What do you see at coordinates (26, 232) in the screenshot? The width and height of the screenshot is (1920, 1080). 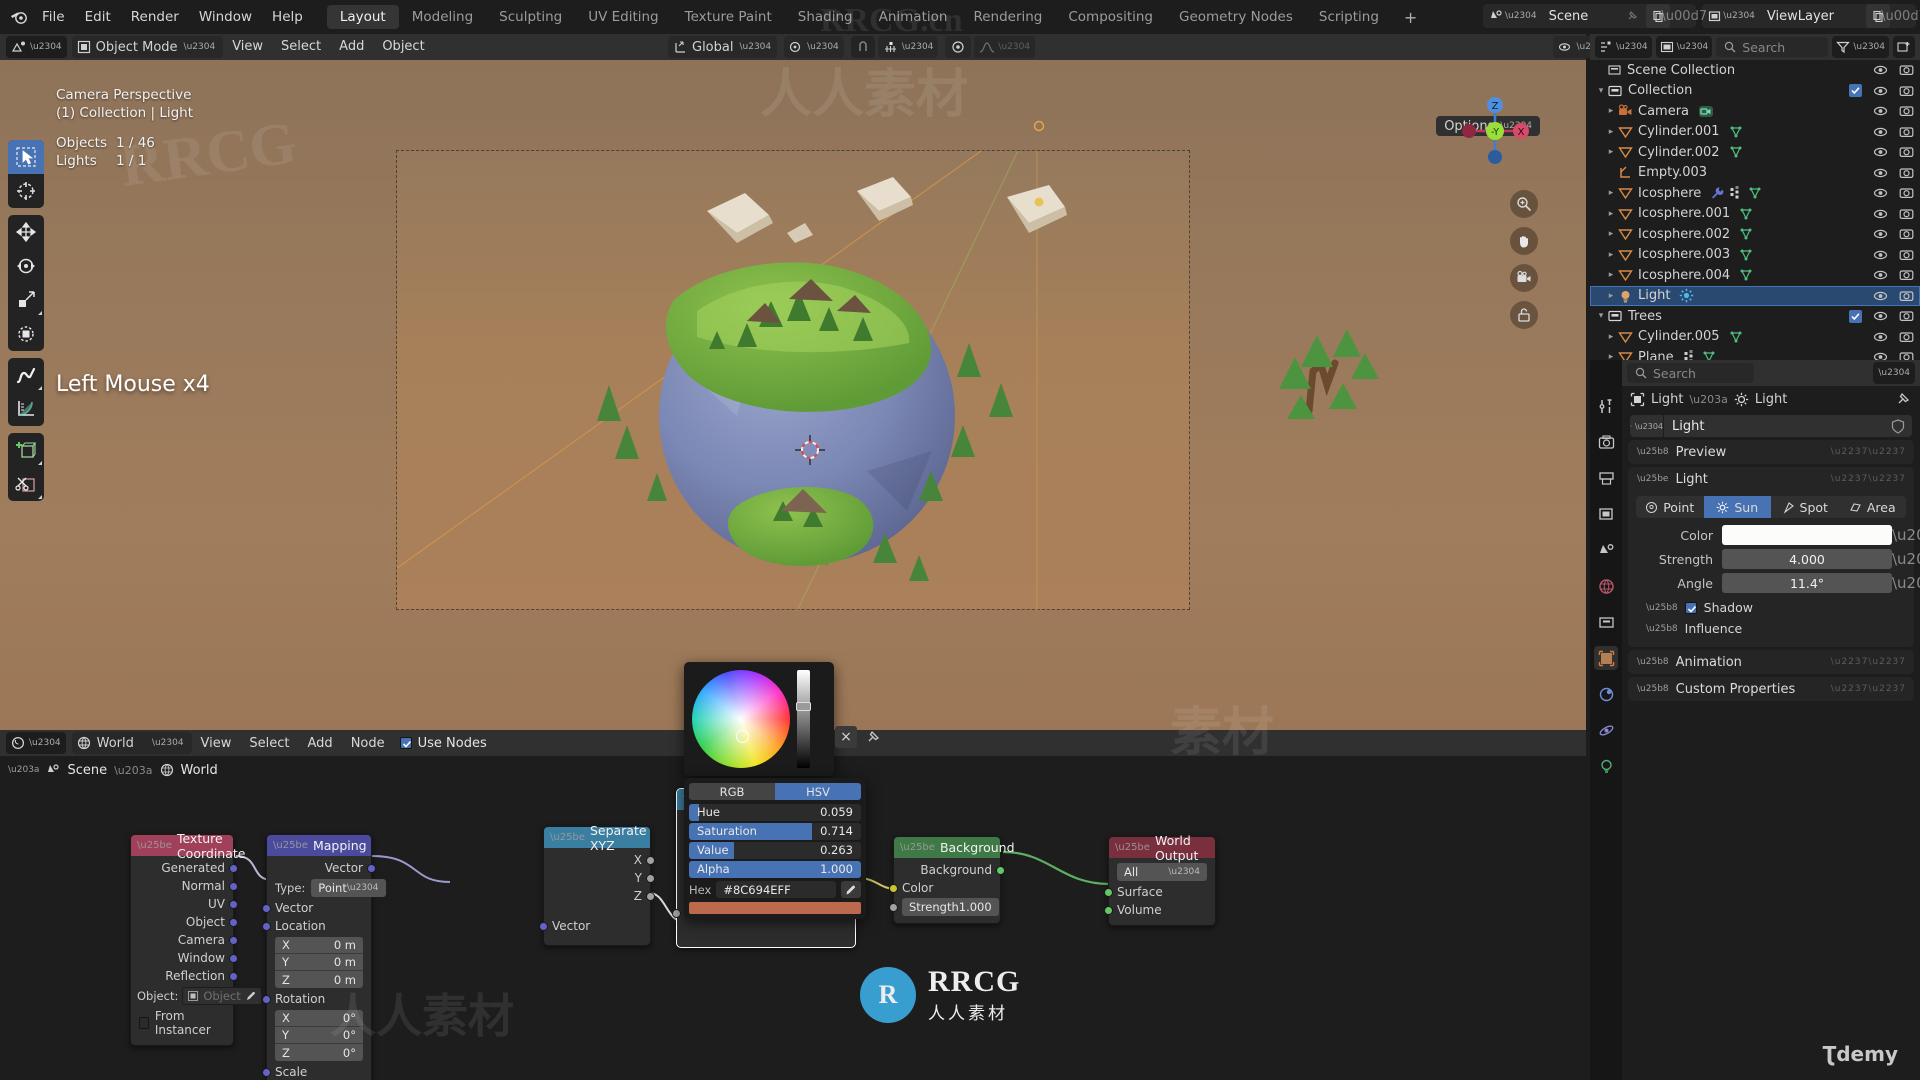 I see `move-tool` at bounding box center [26, 232].